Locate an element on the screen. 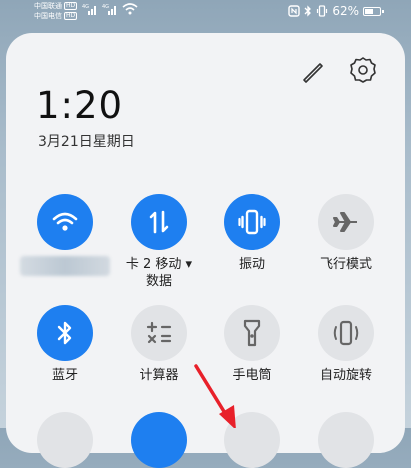 The image size is (411, 468). battery-percent: 62% is located at coordinates (345, 11).